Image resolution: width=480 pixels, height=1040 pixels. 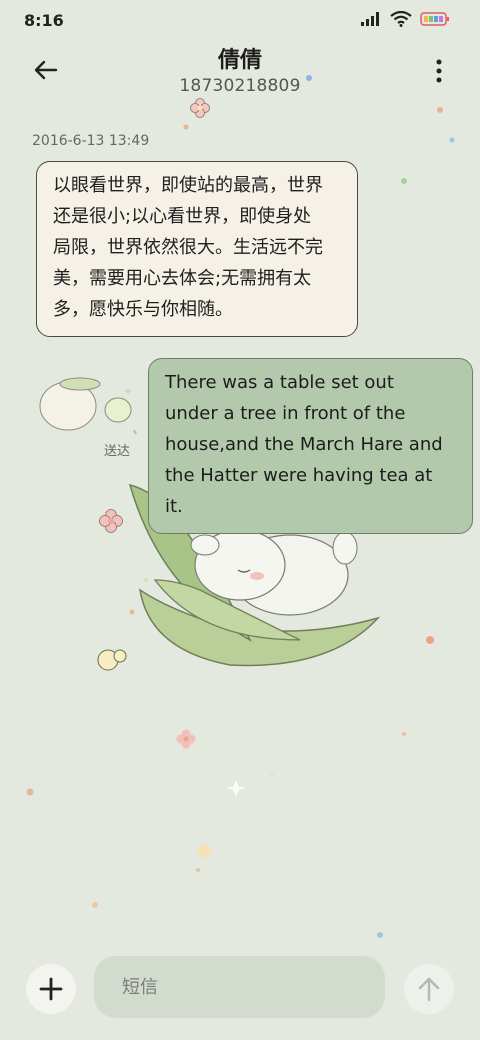 I want to click on composer-bar, so click(x=240, y=990).